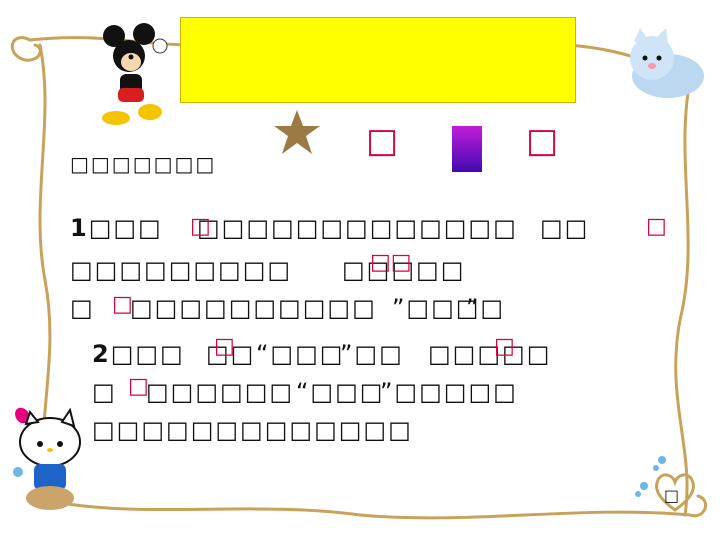  What do you see at coordinates (147, 354) in the screenshot?
I see `point2-line1-a: □□□` at bounding box center [147, 354].